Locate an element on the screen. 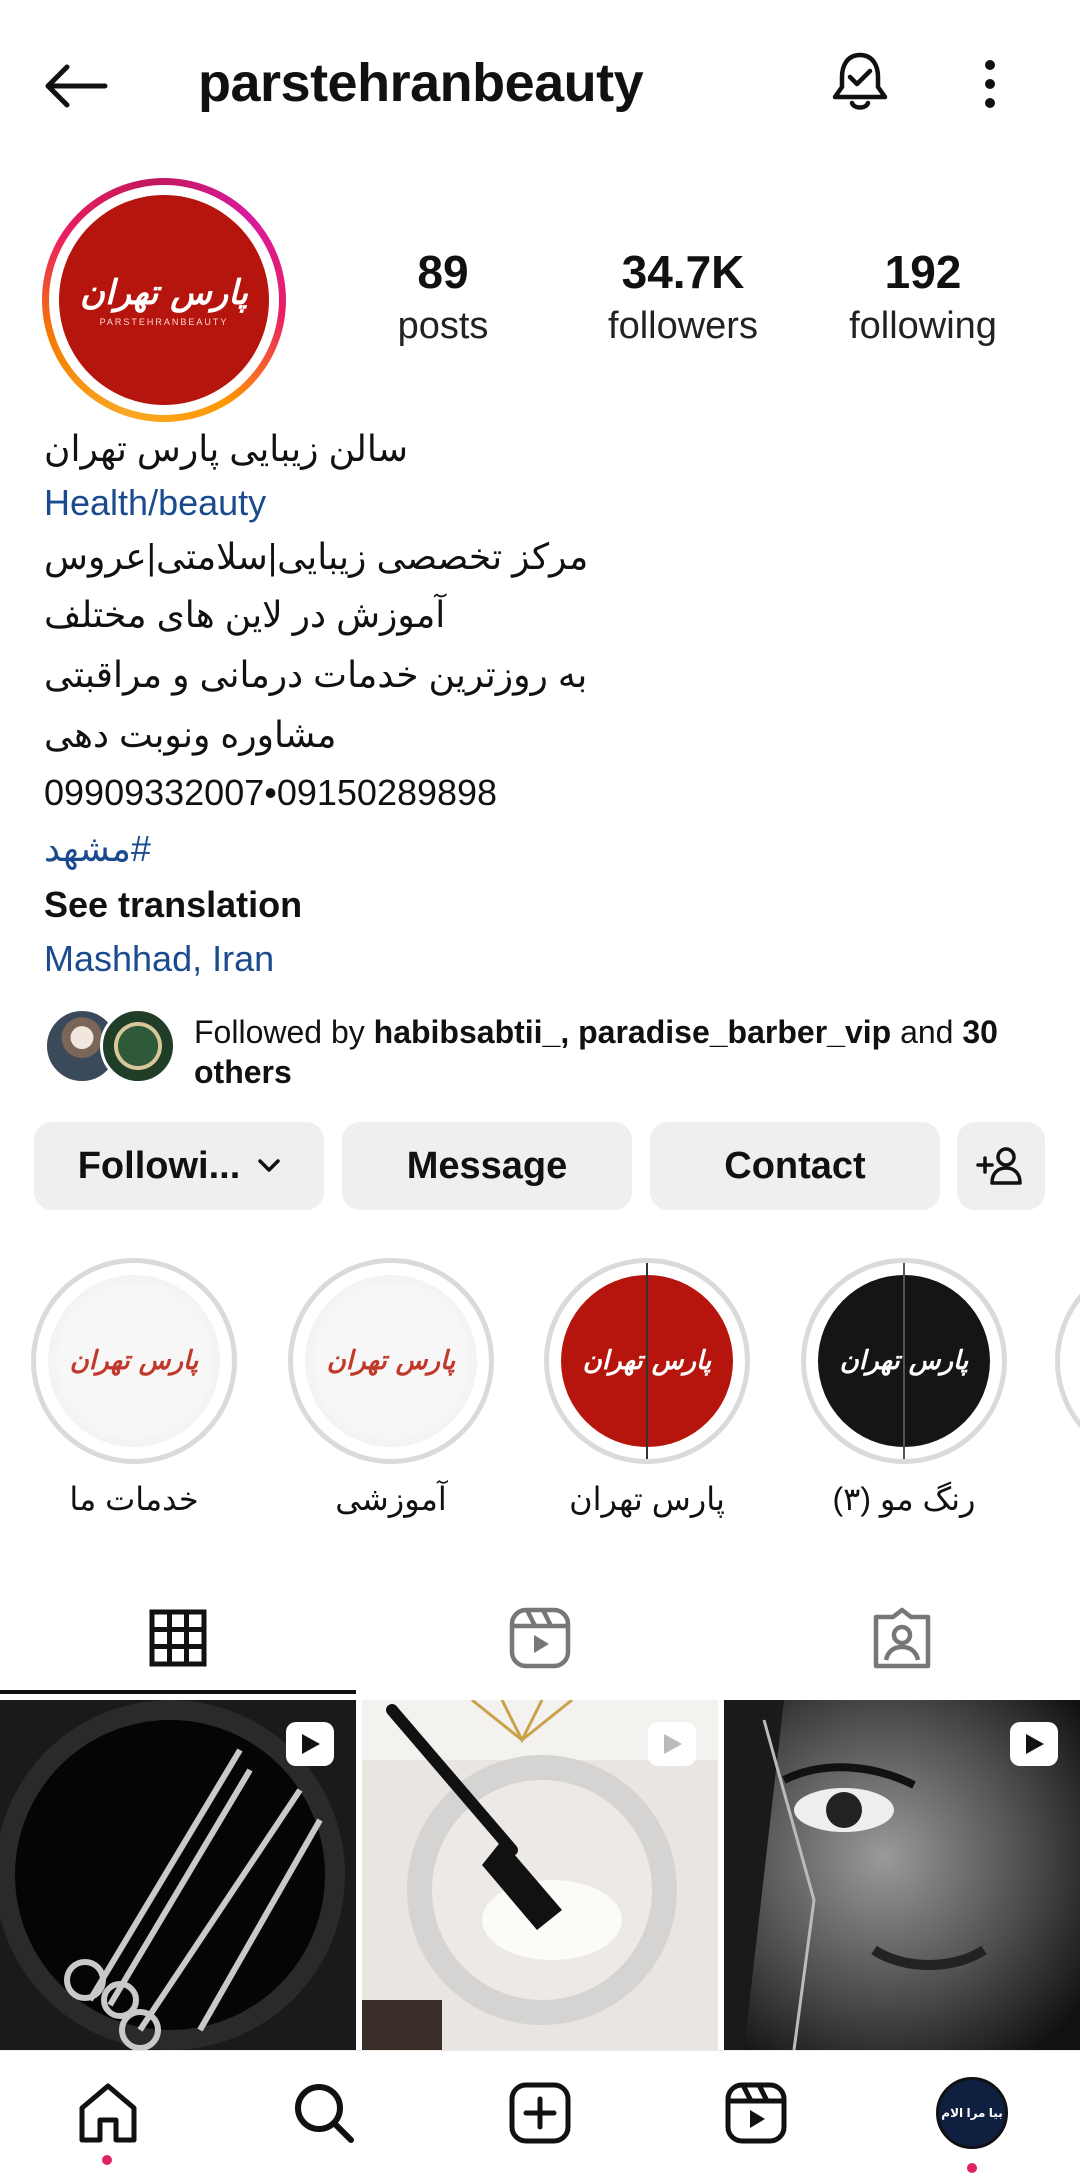 Image resolution: width=1080 pixels, height=2173 pixels. home-icon is located at coordinates (108, 2112).